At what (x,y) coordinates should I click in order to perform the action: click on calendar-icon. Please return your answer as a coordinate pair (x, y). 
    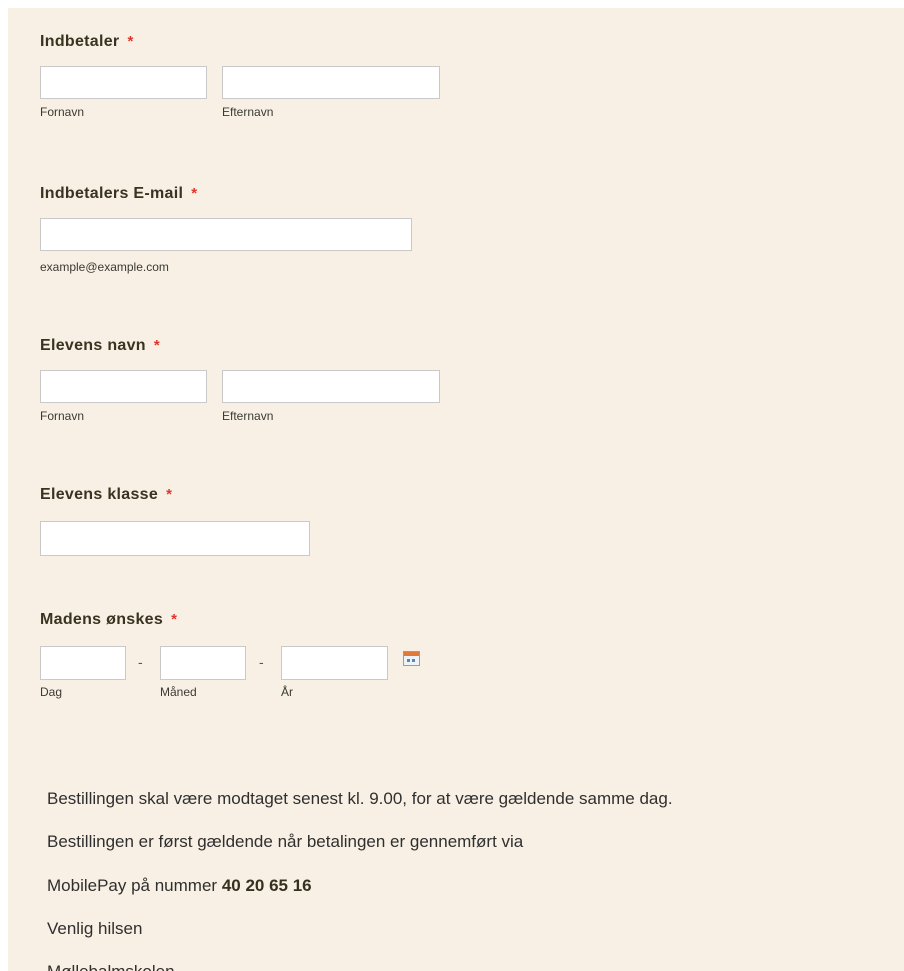
    Looking at the image, I should click on (411, 658).